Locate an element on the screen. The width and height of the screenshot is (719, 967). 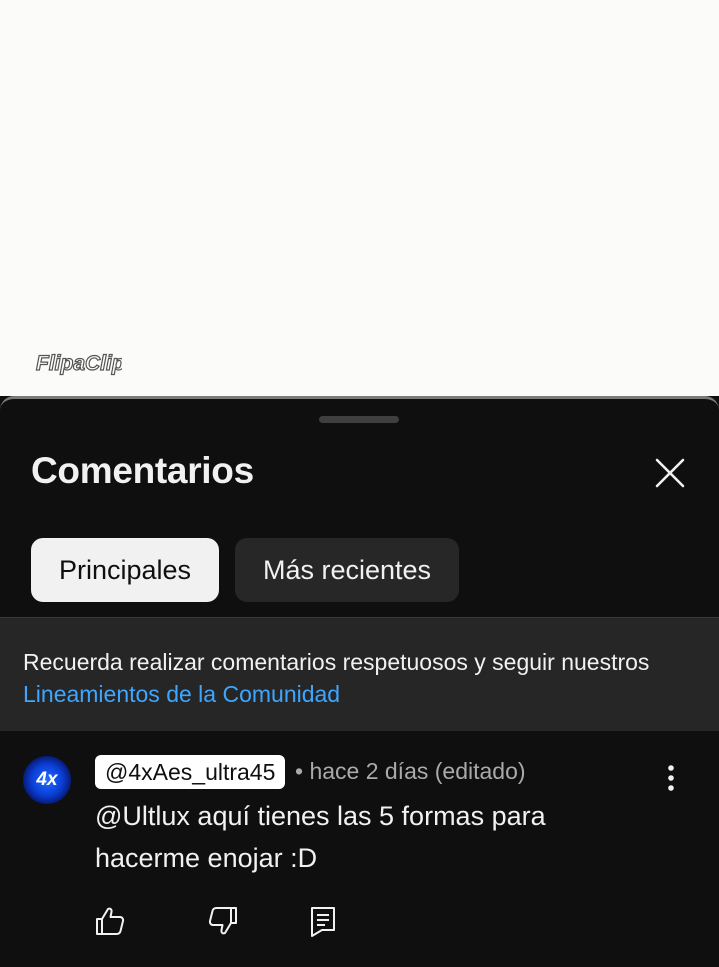
comment-more-button is located at coordinates (671, 778).